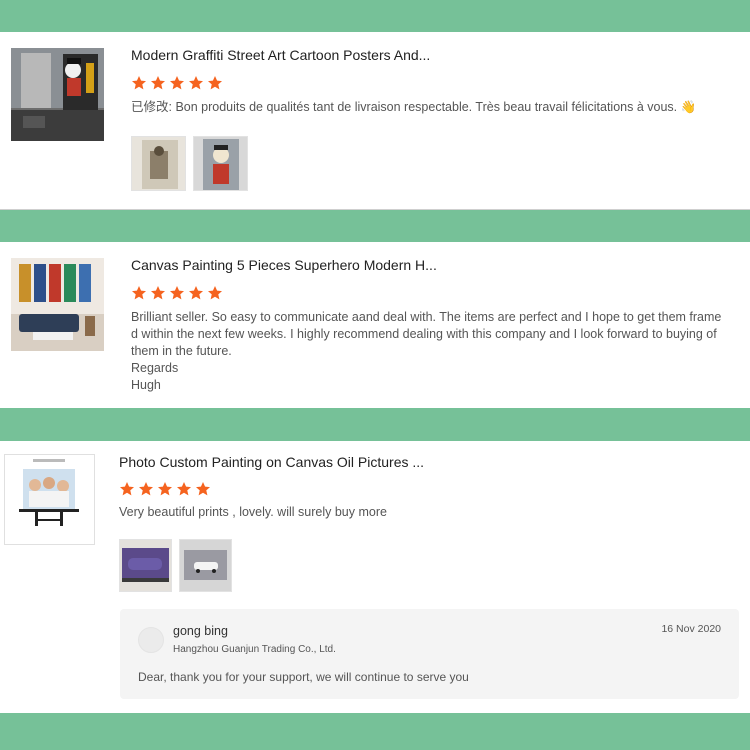 The height and width of the screenshot is (750, 750). What do you see at coordinates (146, 385) in the screenshot?
I see `review-line: Hugh` at bounding box center [146, 385].